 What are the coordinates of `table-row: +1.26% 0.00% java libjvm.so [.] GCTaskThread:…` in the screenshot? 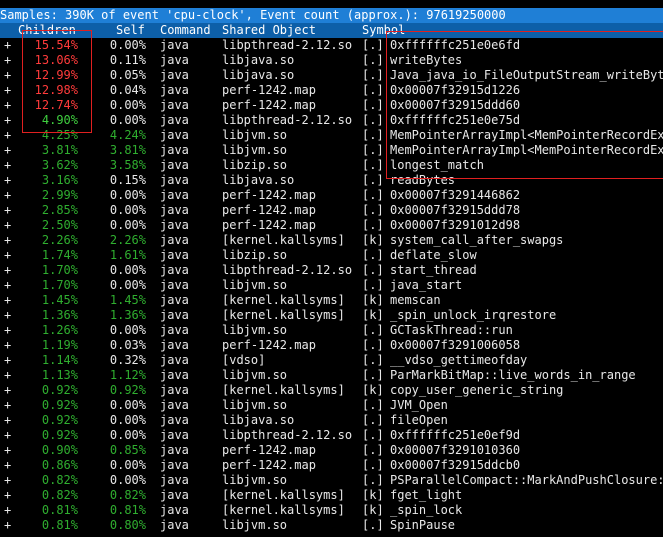 It's located at (331, 330).